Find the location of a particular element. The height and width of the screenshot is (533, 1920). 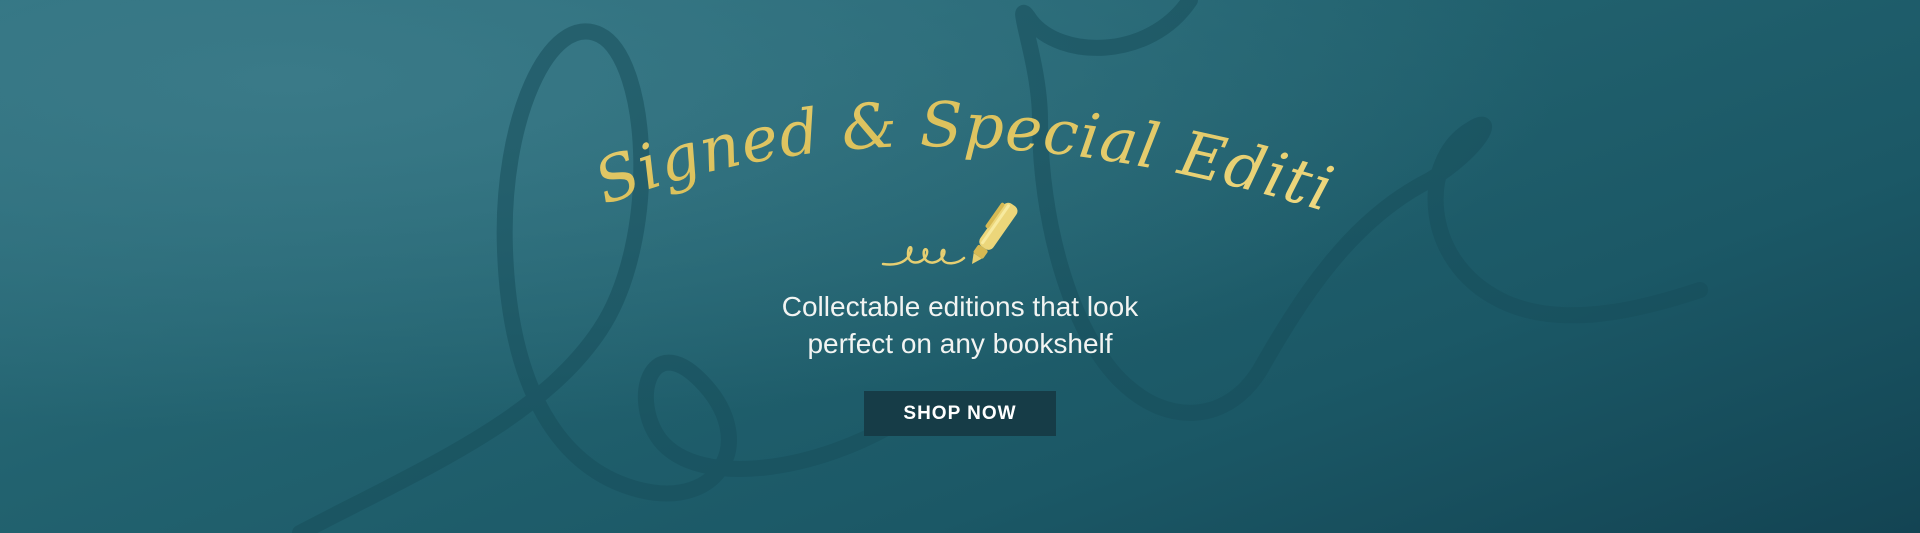

tagline-line-1: Collectable editions that look is located at coordinates (960, 306).